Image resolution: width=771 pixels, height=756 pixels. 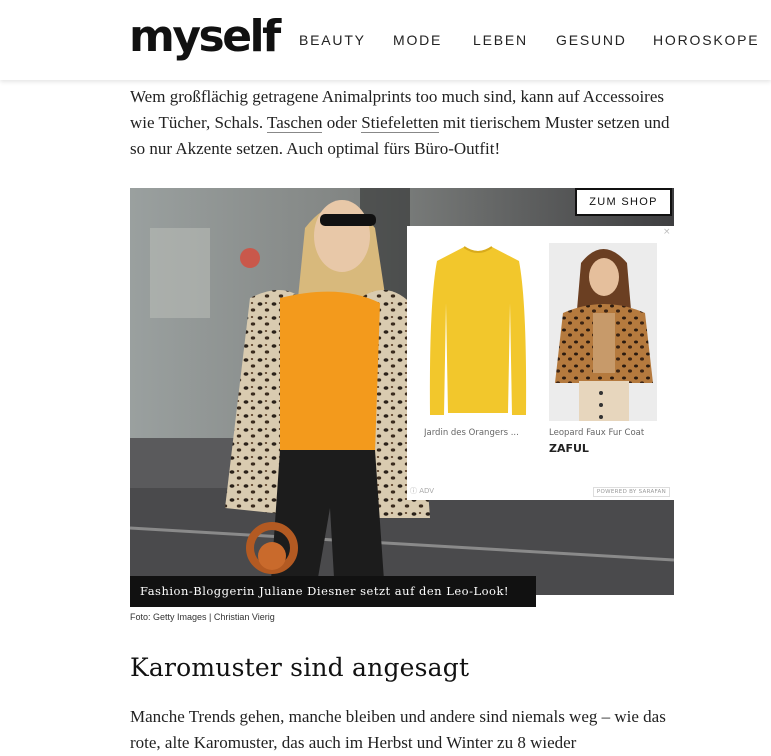 What do you see at coordinates (631, 492) in the screenshot?
I see `powered-by-badge: POWERED BY SARAFAN` at bounding box center [631, 492].